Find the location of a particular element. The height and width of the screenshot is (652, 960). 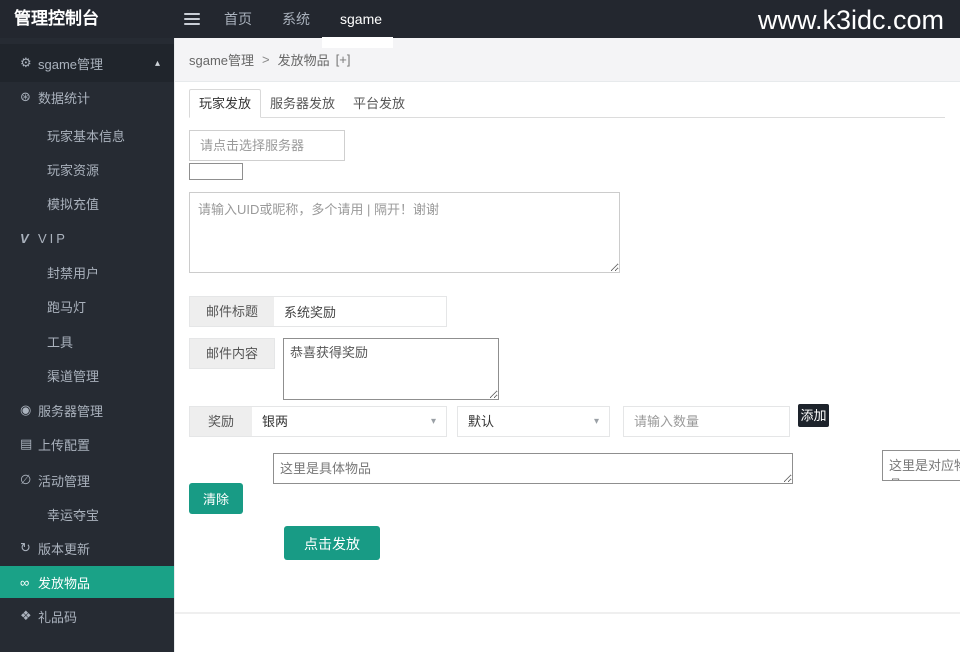

sidebar-section-sgame-manage: ⚙ sgame管理 ▴ is located at coordinates (87, 63).